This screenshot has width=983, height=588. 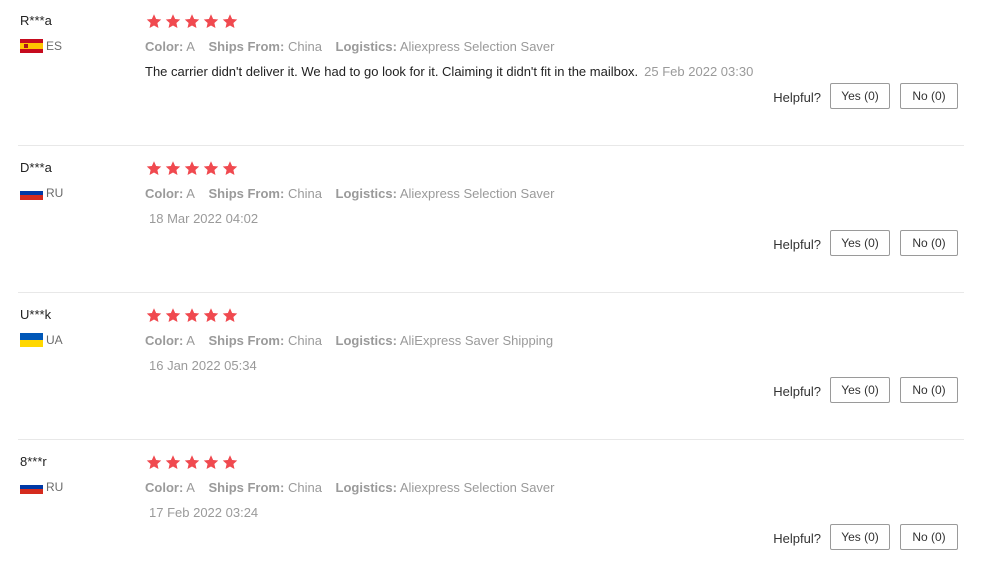 What do you see at coordinates (36, 20) in the screenshot?
I see `reviewer-name: R***a` at bounding box center [36, 20].